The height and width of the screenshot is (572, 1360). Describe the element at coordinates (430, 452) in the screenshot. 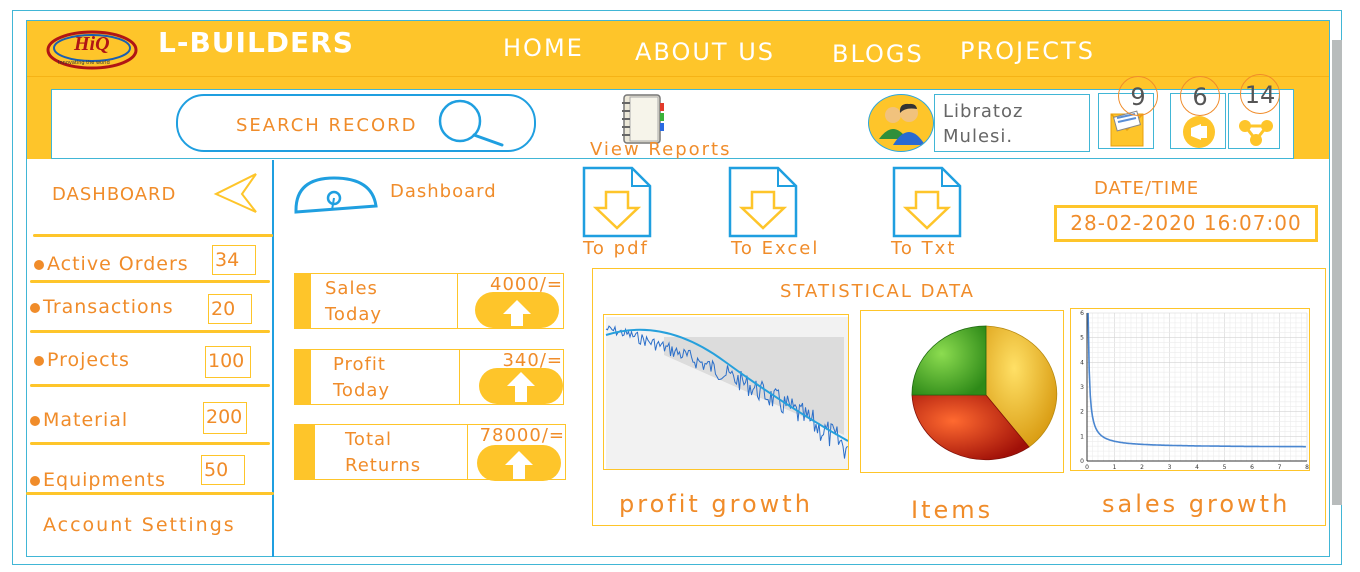

I see `stat-card-returns: Total Returns 78000/=` at that location.